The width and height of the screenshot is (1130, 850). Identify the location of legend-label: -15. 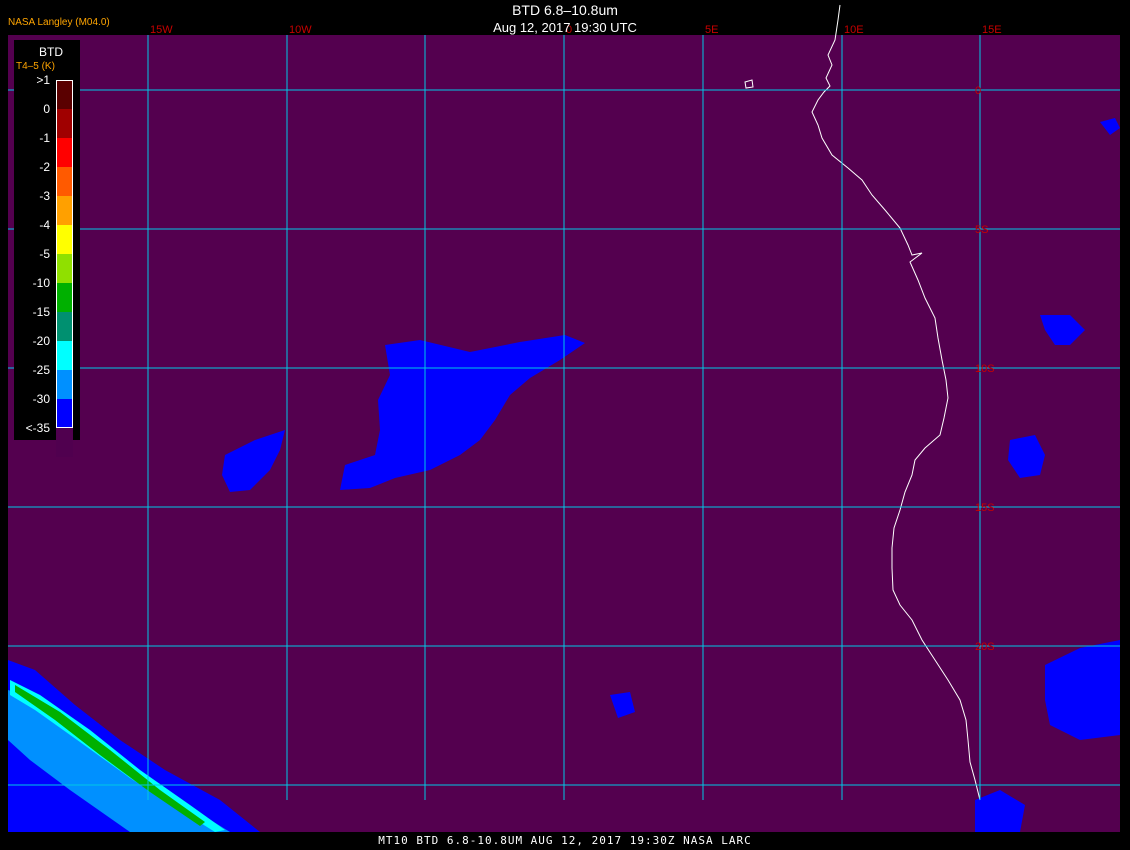
(41, 312).